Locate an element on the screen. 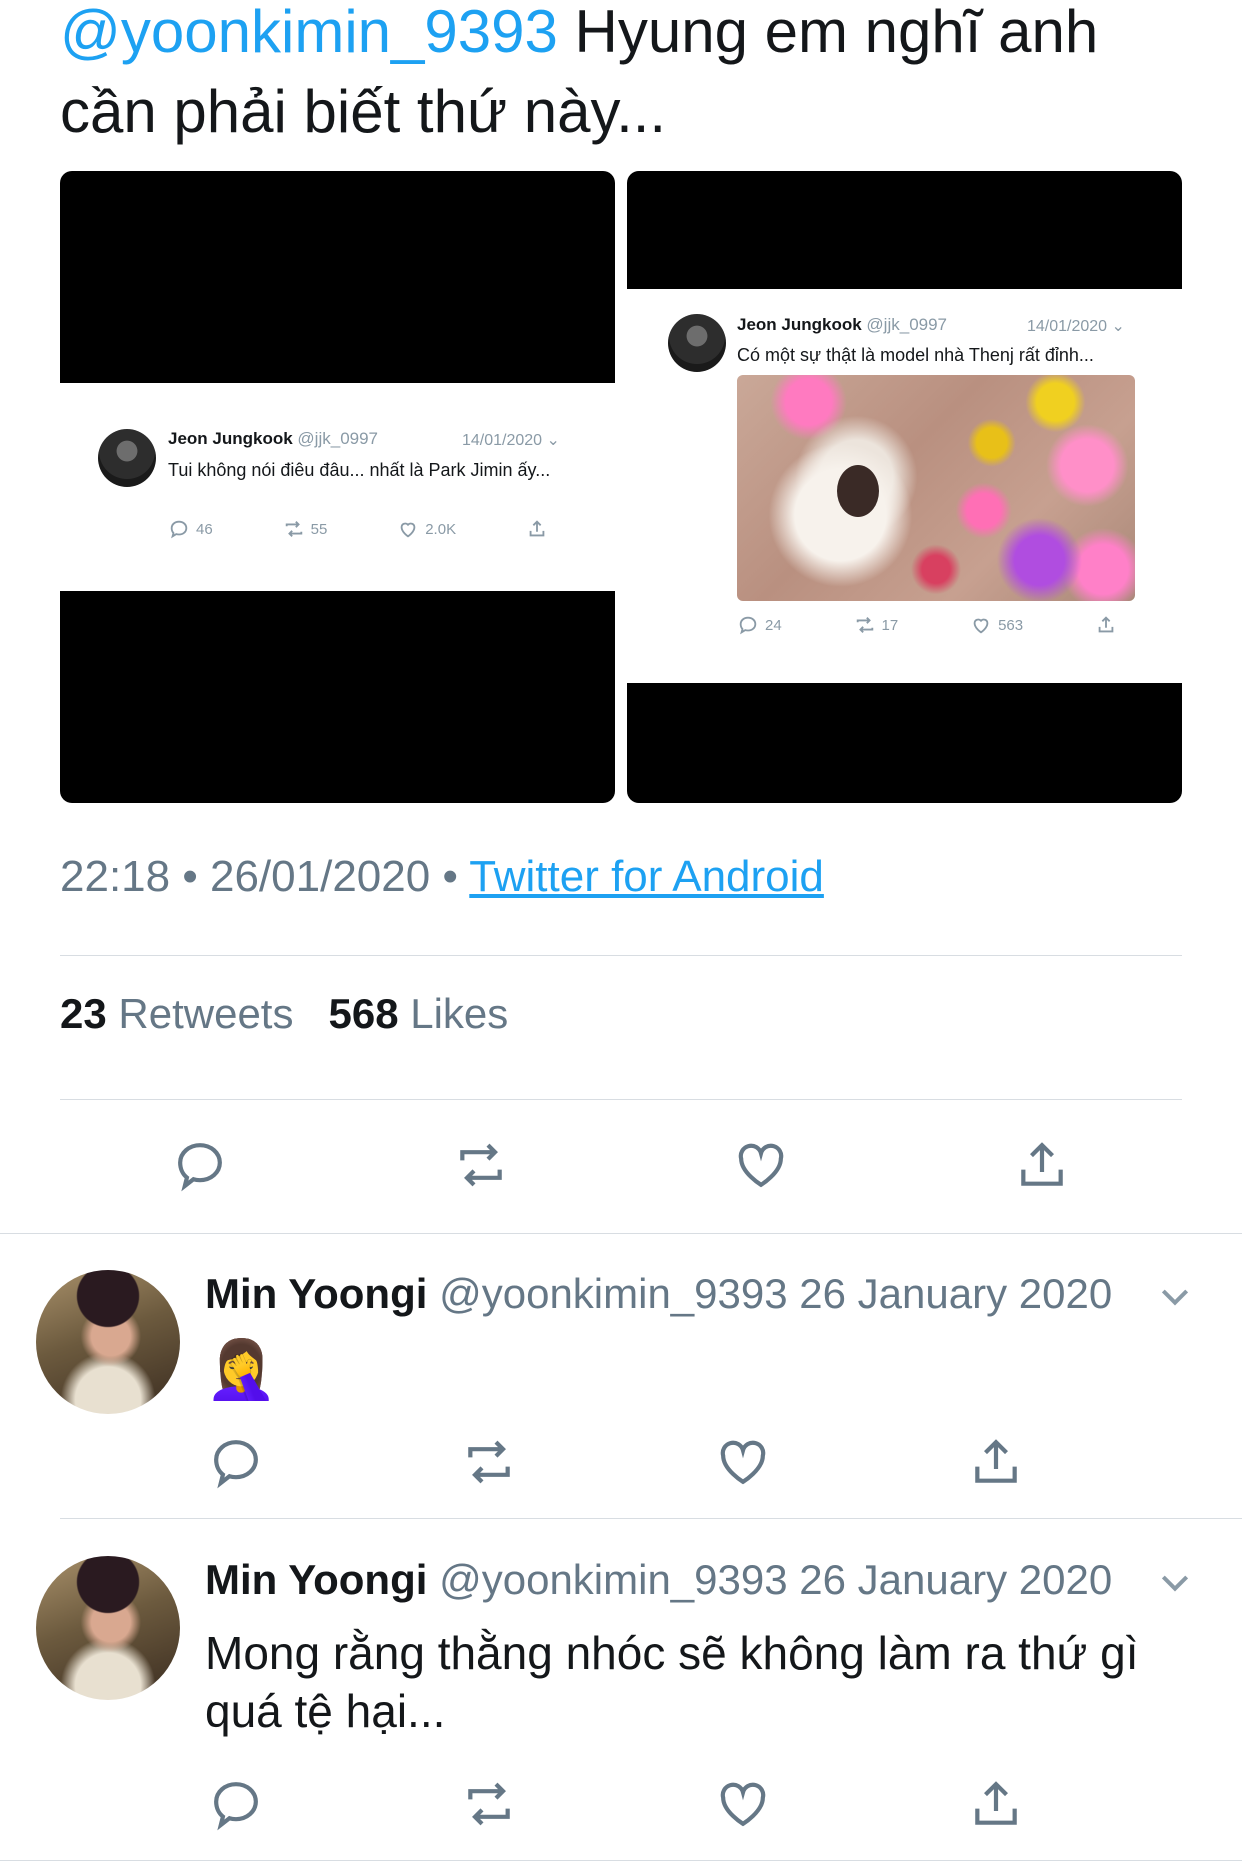  action-row: 46 55 2.0K is located at coordinates (358, 529).